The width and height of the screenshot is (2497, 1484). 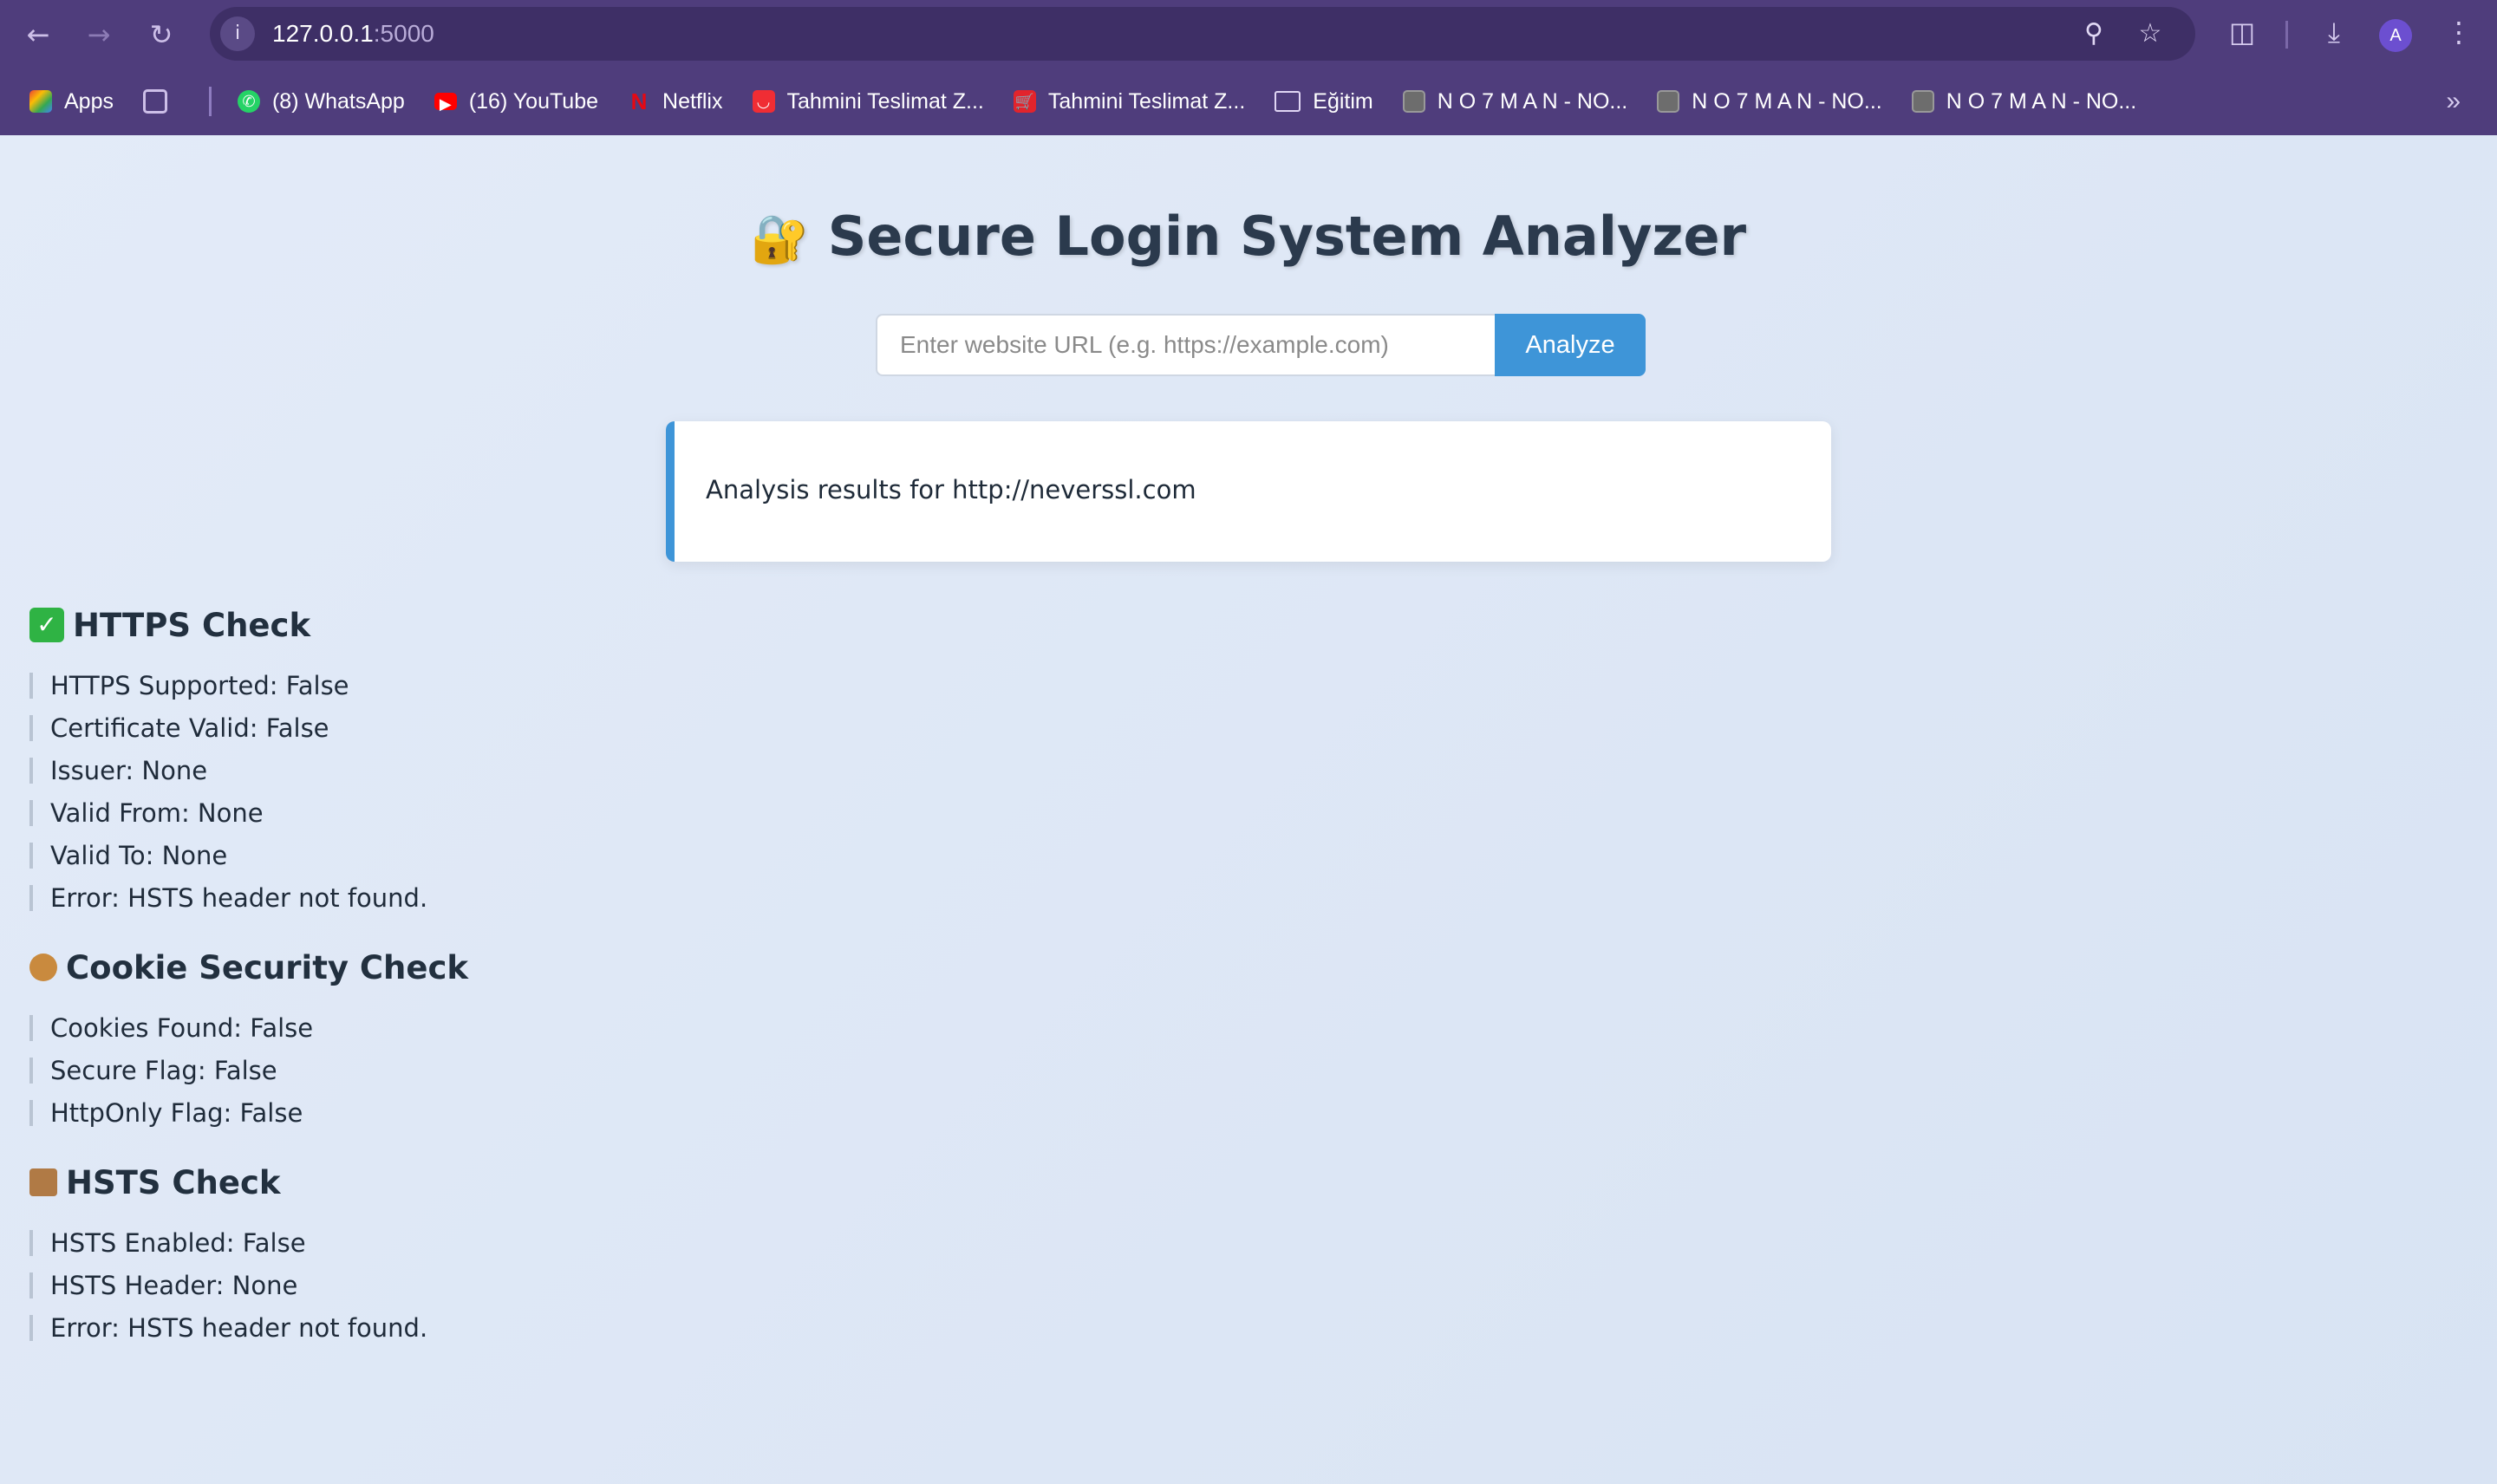 What do you see at coordinates (248, 1071) in the screenshot?
I see `list-item: Secure Flag: False` at bounding box center [248, 1071].